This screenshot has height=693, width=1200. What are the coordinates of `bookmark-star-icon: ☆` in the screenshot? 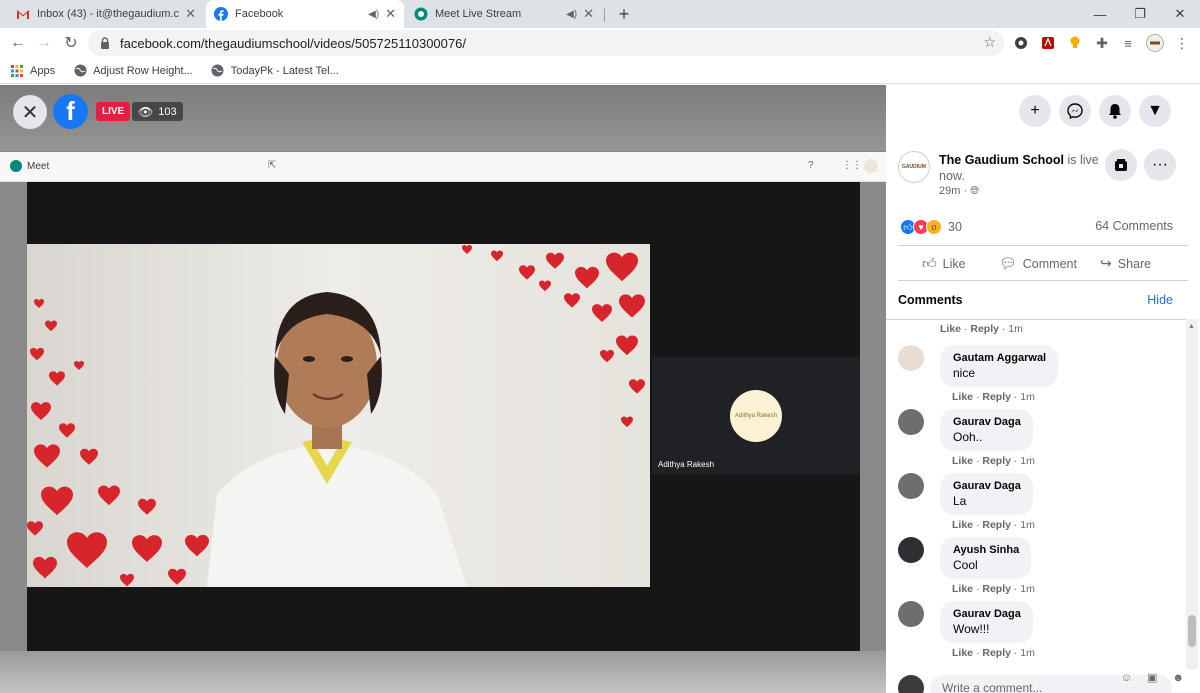 It's located at (989, 42).